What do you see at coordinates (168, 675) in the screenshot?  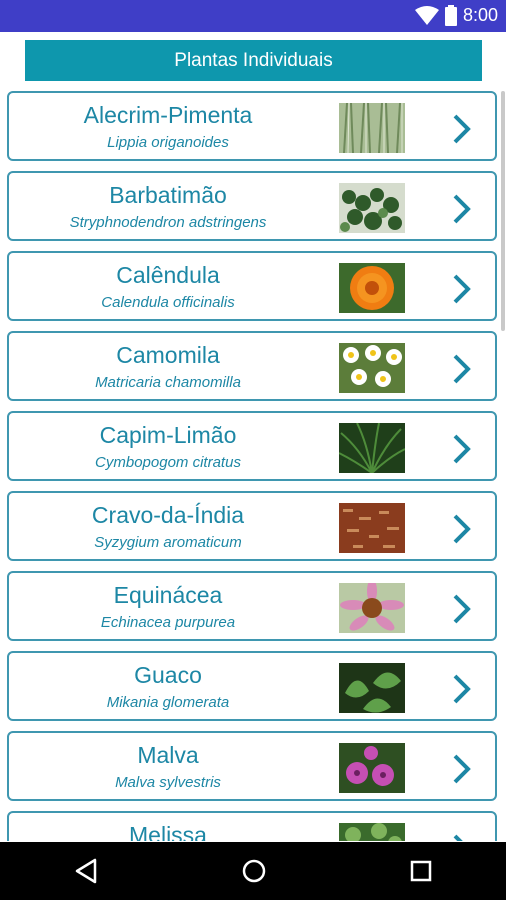 I see `plant-name: Guaco` at bounding box center [168, 675].